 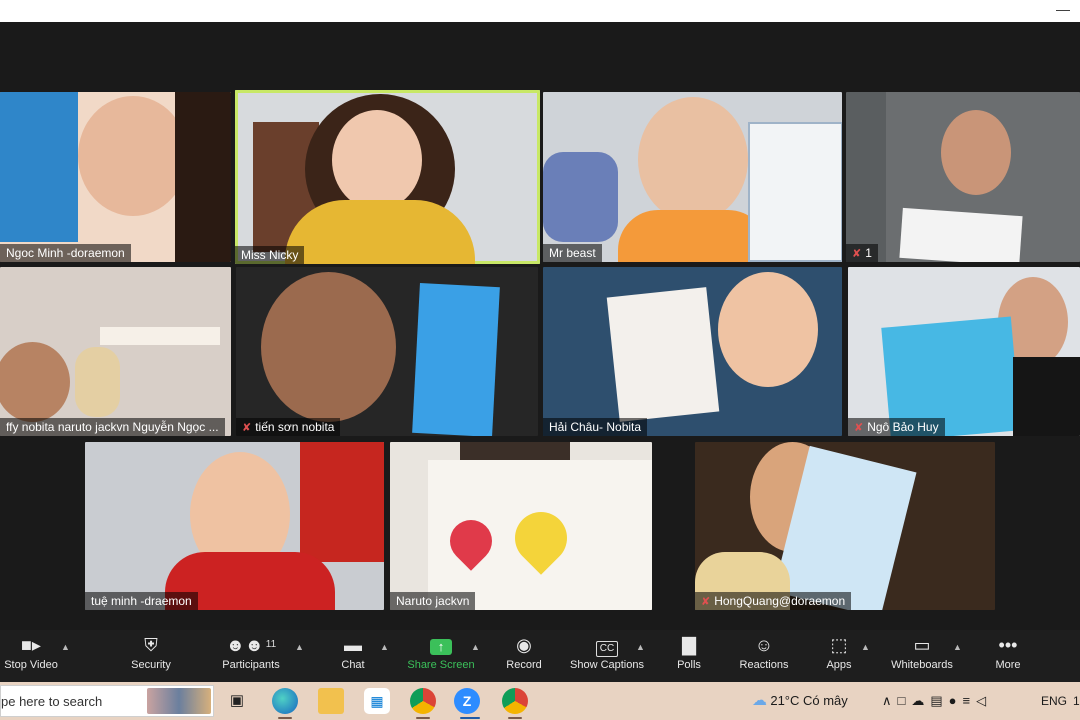 I want to click on video-tile: ✘ Ngô Bảo Huy, so click(x=964, y=351).